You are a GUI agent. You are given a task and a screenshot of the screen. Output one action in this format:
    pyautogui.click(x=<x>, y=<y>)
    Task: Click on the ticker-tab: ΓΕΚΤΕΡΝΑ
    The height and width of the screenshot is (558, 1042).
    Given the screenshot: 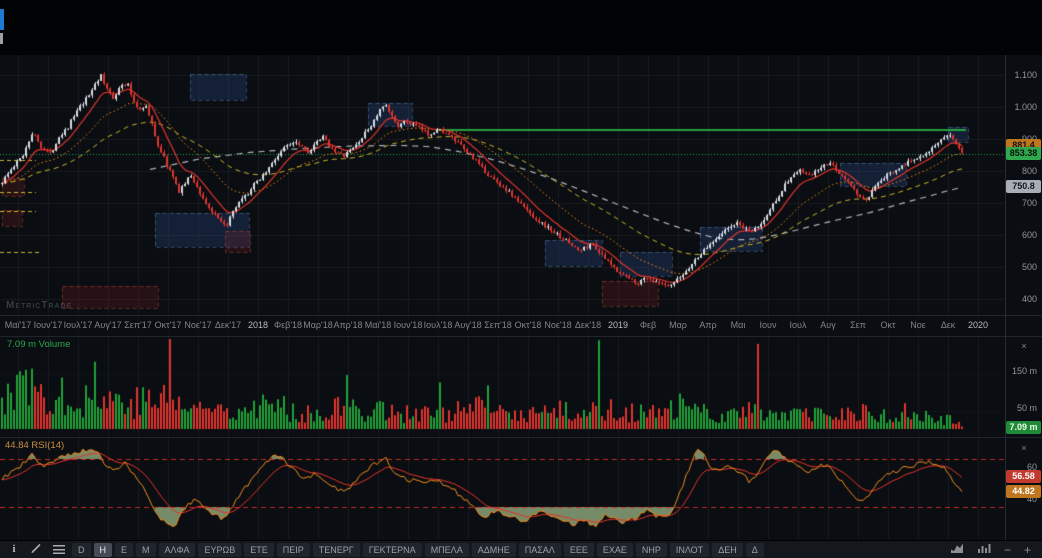 What is the action you would take?
    pyautogui.click(x=392, y=549)
    